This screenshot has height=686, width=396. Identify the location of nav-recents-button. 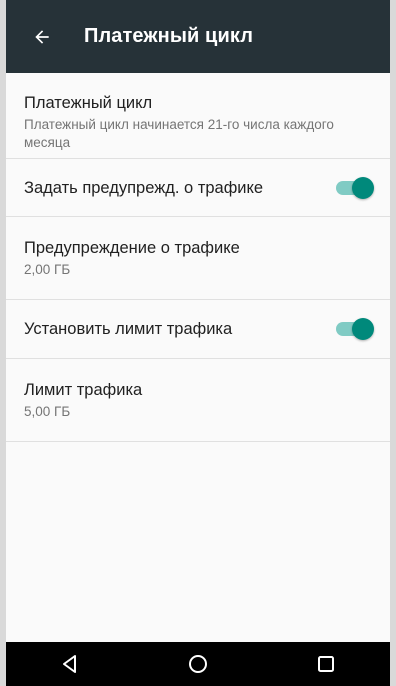
(326, 664).